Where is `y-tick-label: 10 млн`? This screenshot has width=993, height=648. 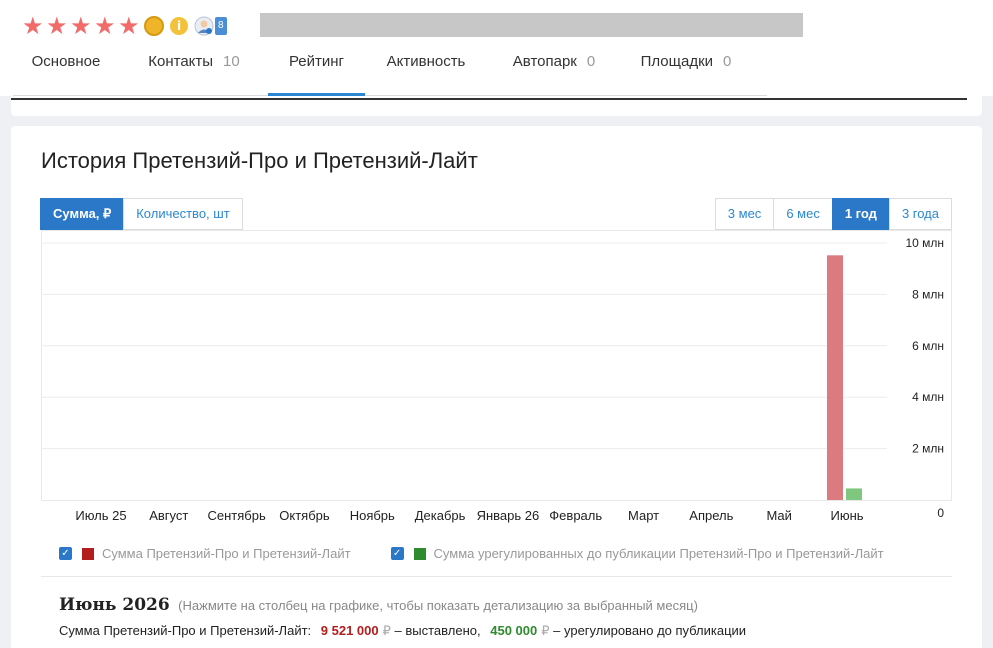 y-tick-label: 10 млн is located at coordinates (924, 243).